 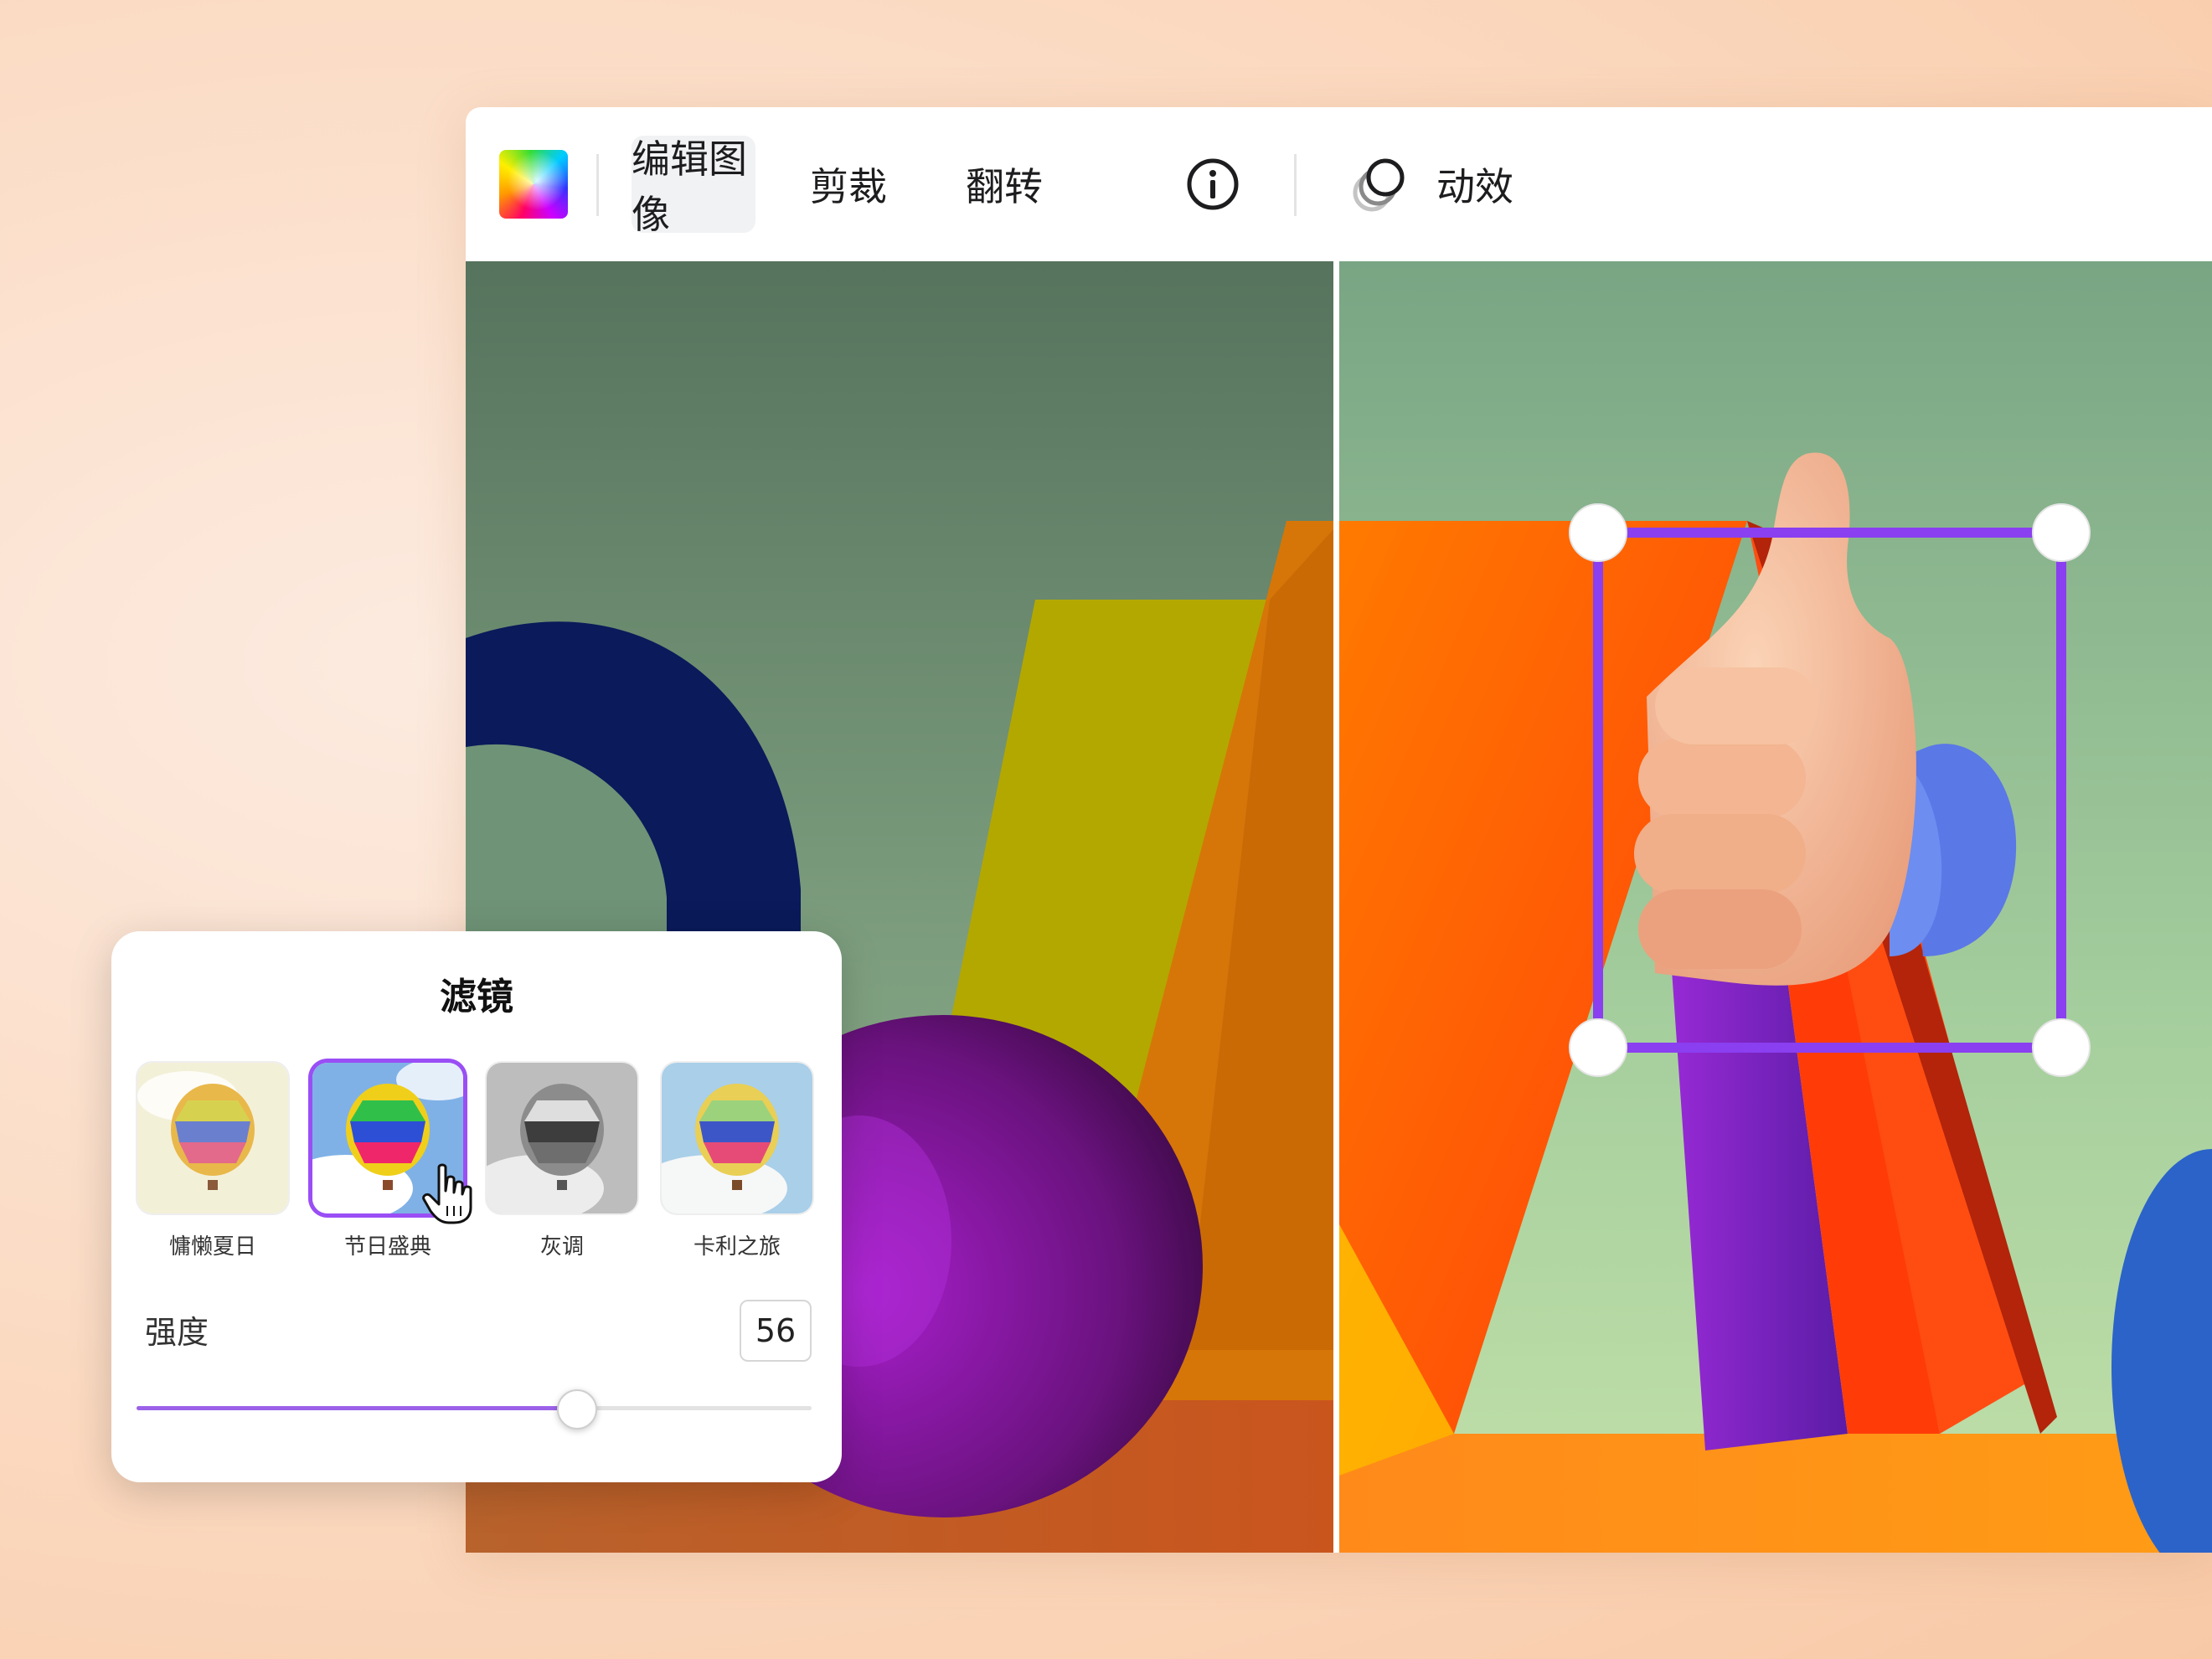 I want to click on crop-button: 剪裁, so click(x=848, y=184).